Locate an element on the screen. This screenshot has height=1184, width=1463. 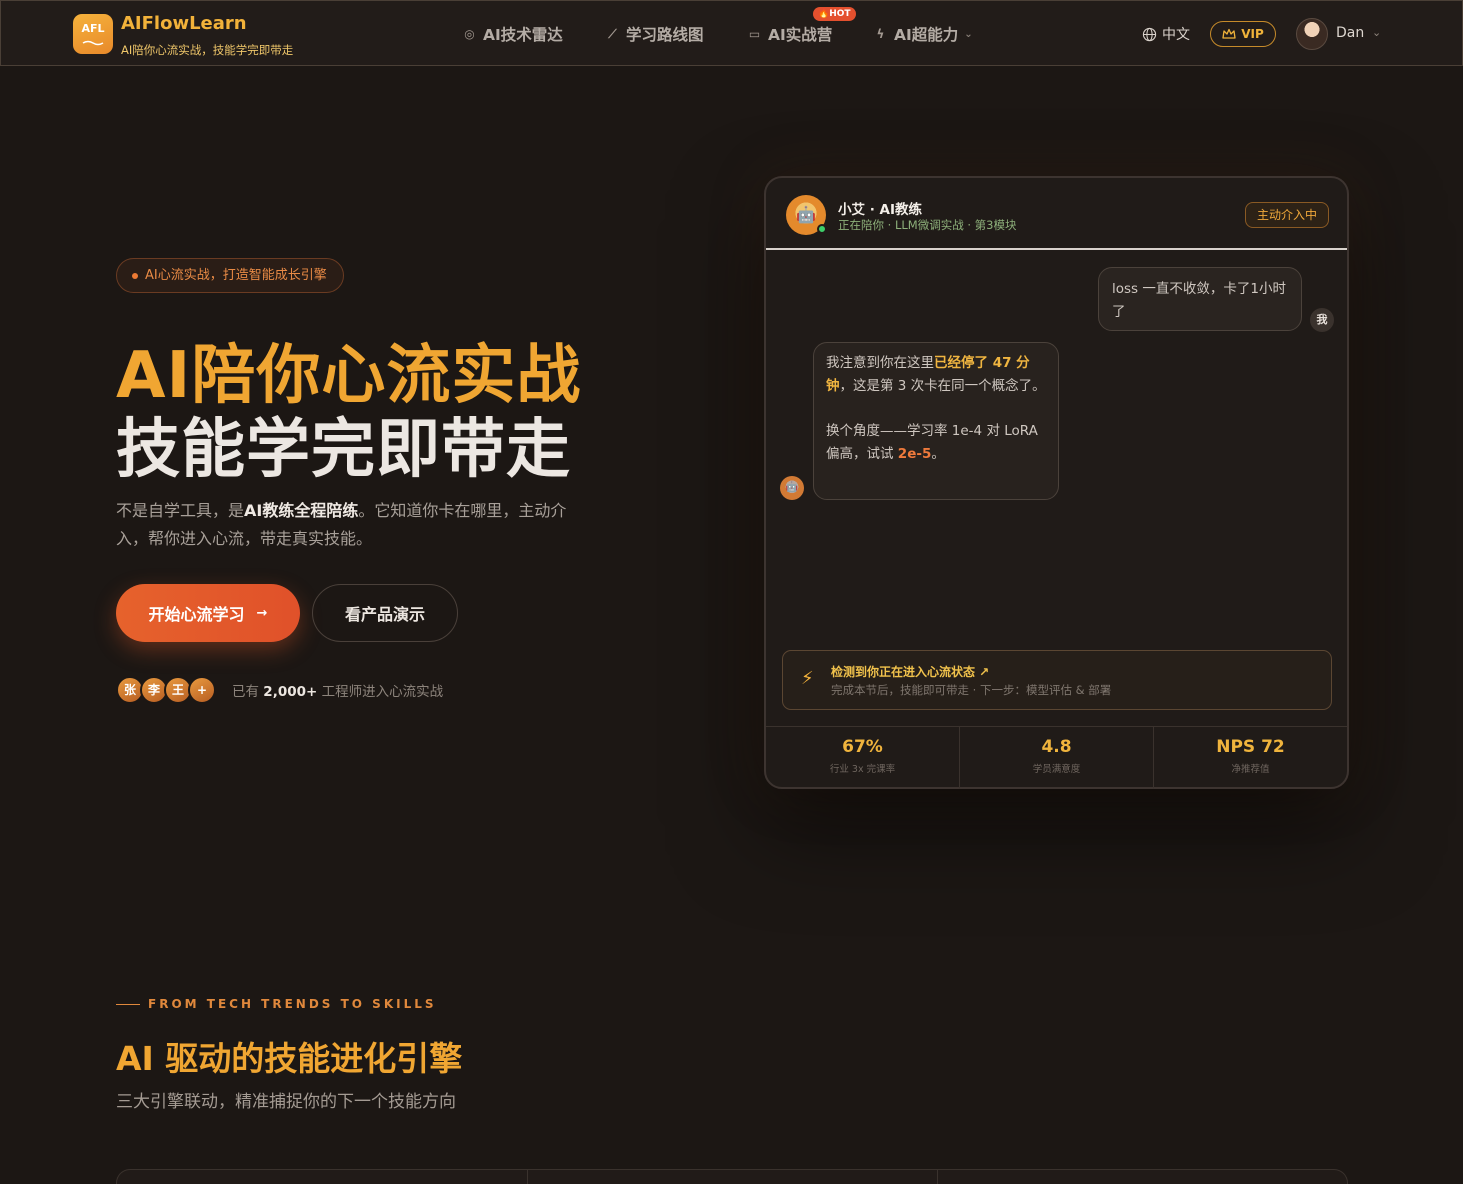
section-eyebrow: FROM TECH TRENDS TO SKILLS is located at coordinates (276, 1004).